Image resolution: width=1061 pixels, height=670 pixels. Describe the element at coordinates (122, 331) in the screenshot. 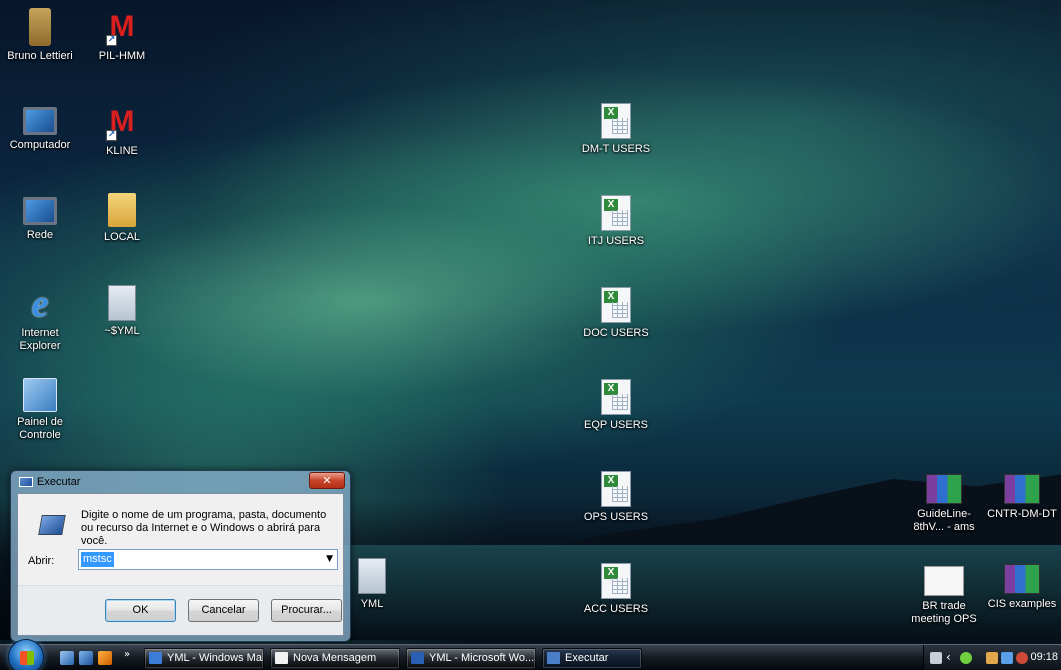

I see `desktop-icon-label: ~$YML` at that location.